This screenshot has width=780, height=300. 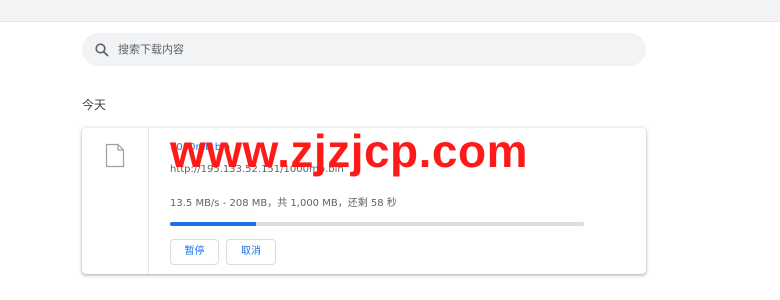 I want to click on cancel-button: 取消, so click(x=251, y=252).